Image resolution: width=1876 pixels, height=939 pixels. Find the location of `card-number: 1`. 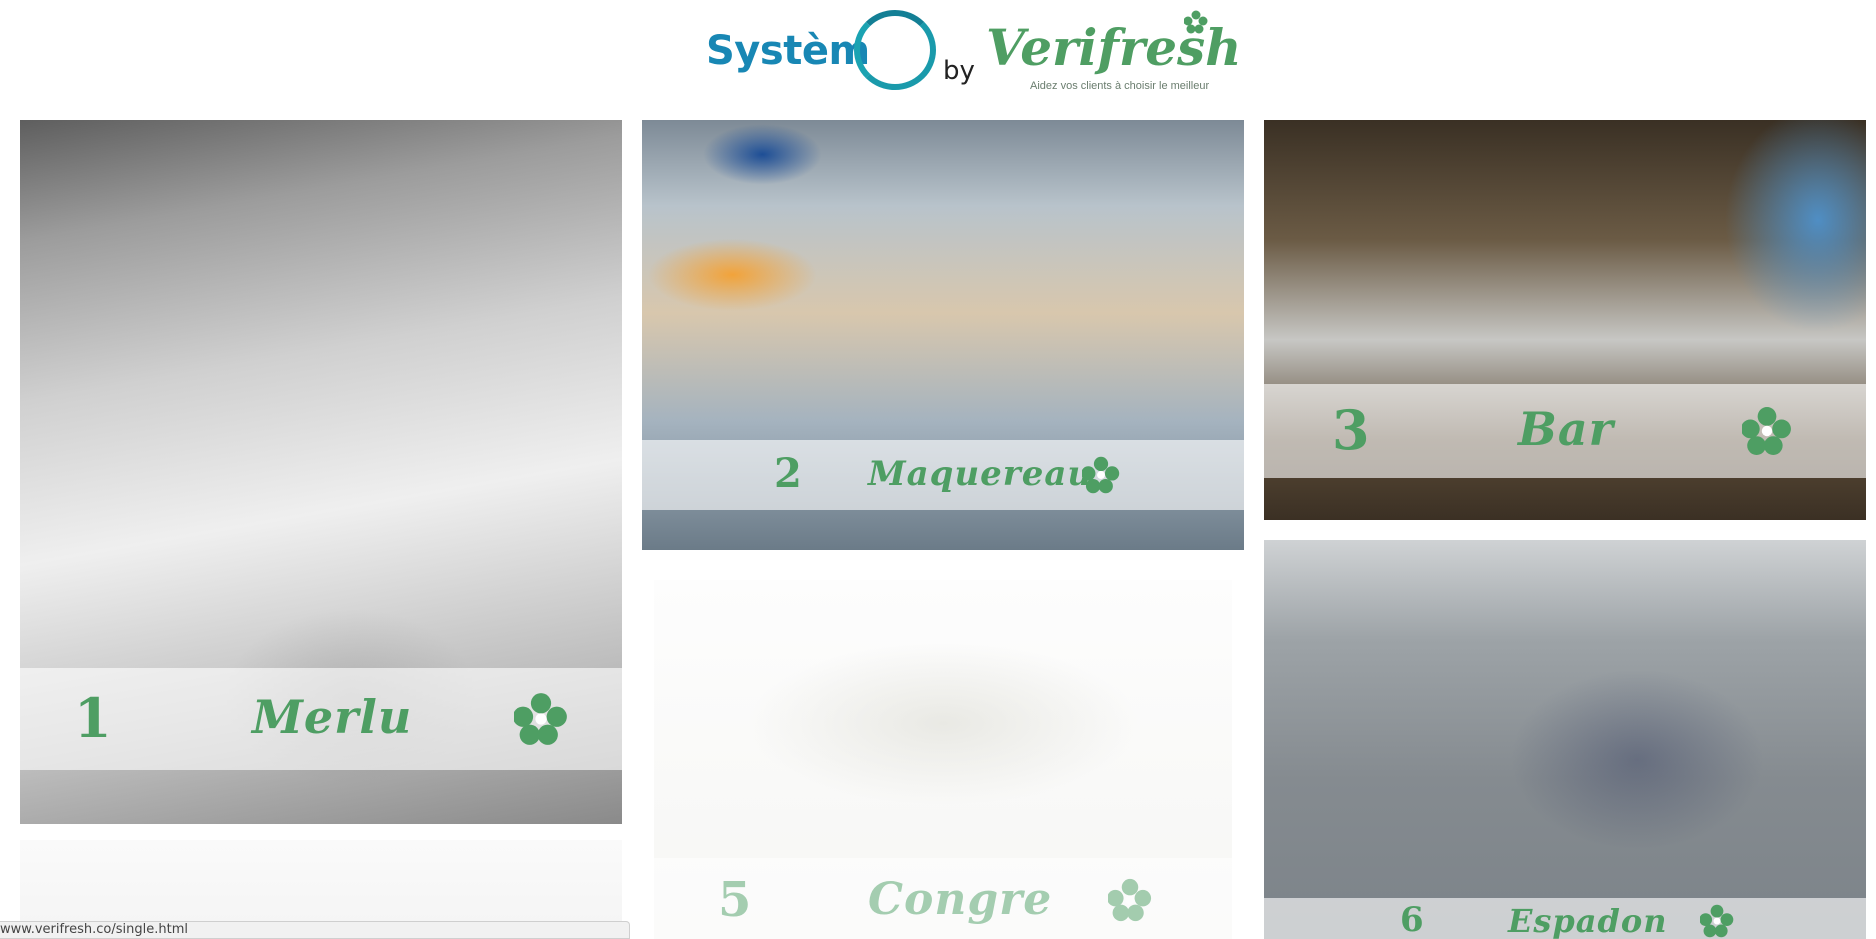

card-number: 1 is located at coordinates (93, 718).